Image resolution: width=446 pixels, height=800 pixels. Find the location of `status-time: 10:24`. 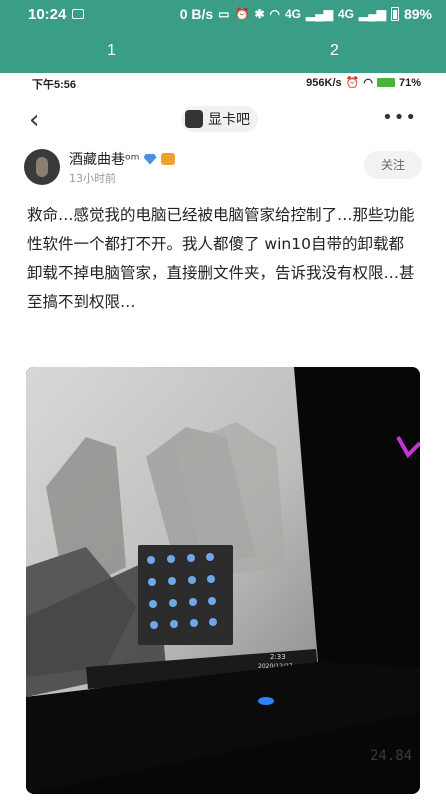

status-time: 10:24 is located at coordinates (47, 14).